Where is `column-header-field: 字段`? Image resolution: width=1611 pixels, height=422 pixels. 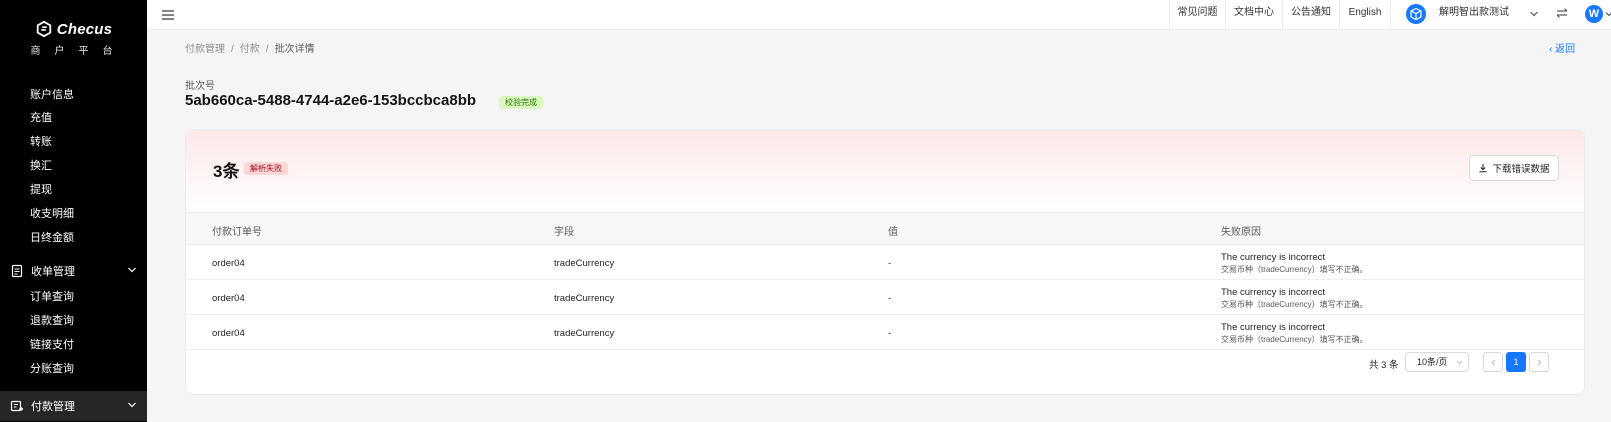
column-header-field: 字段 is located at coordinates (564, 232).